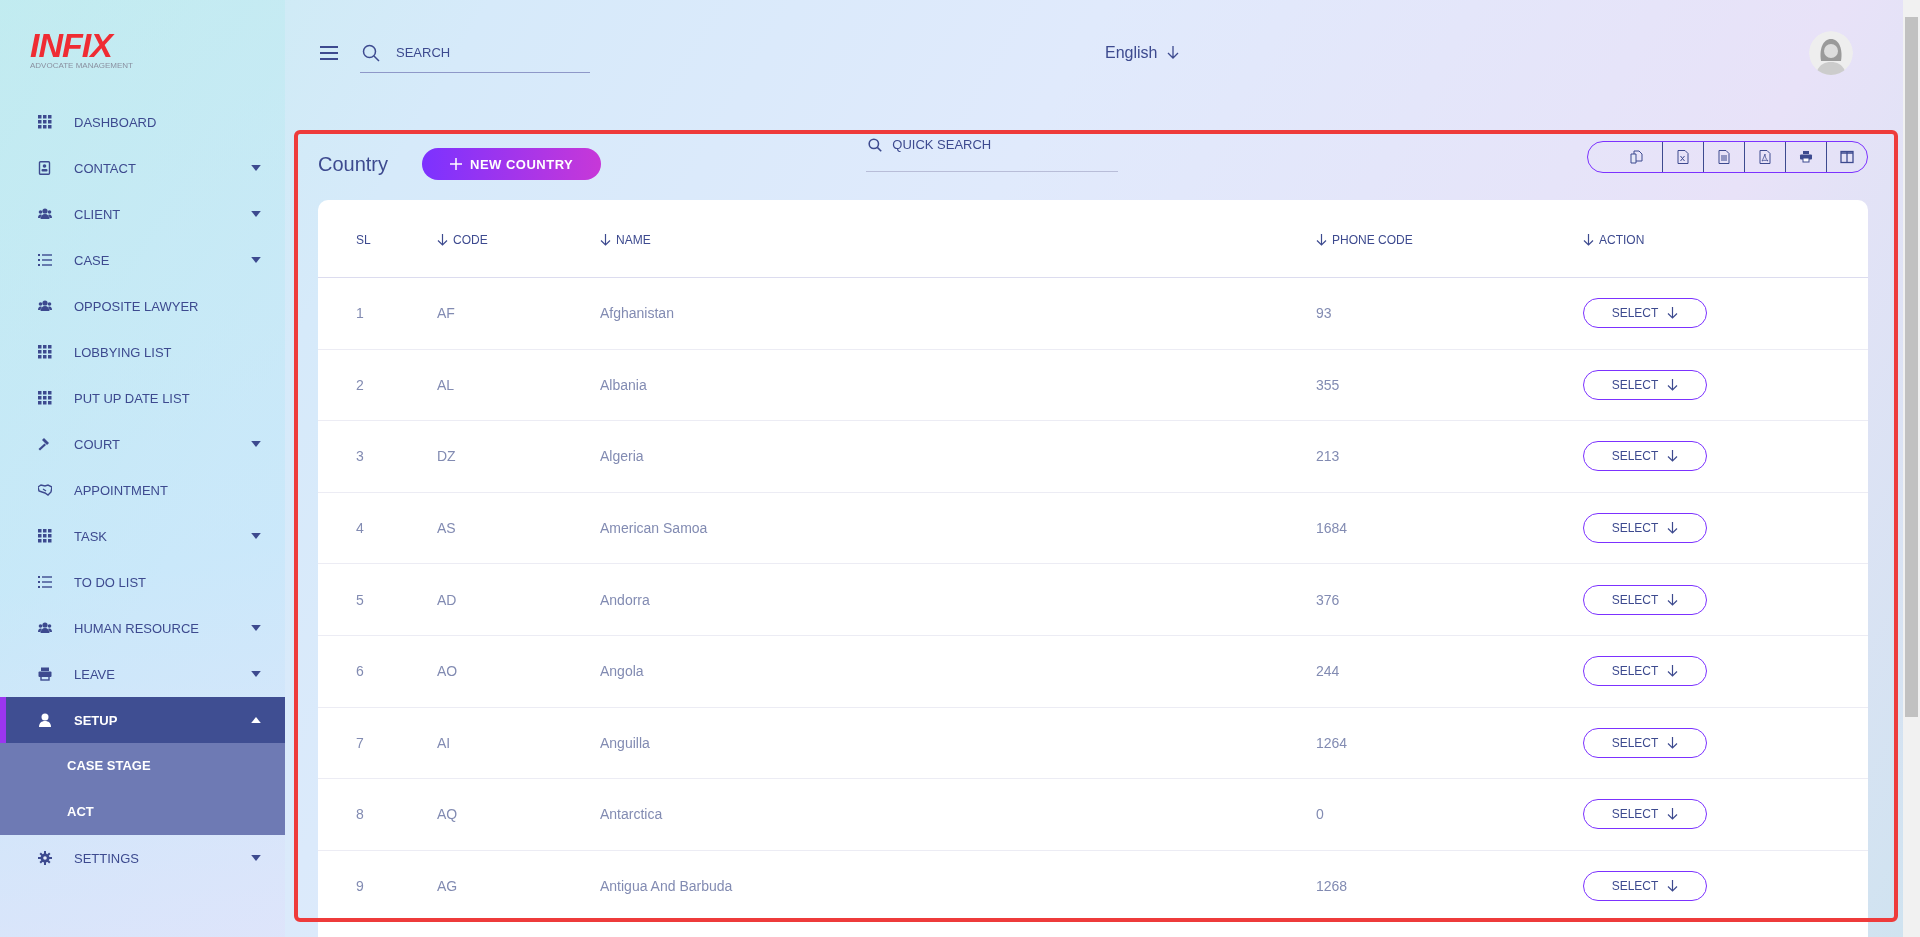 The height and width of the screenshot is (937, 1920). What do you see at coordinates (75, 766) in the screenshot?
I see `submenu-item: CASE STAGE` at bounding box center [75, 766].